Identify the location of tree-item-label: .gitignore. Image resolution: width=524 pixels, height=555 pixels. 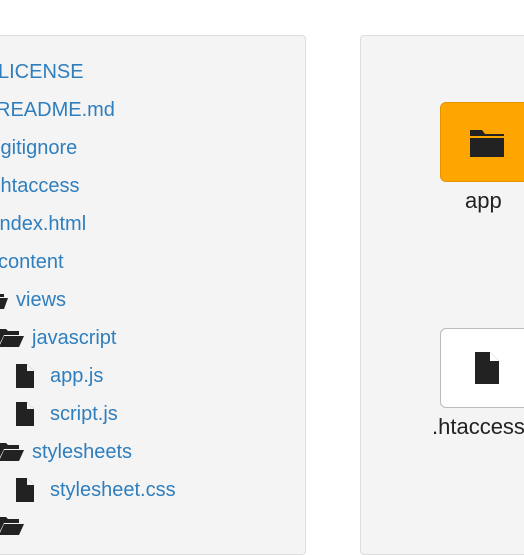
(39, 148).